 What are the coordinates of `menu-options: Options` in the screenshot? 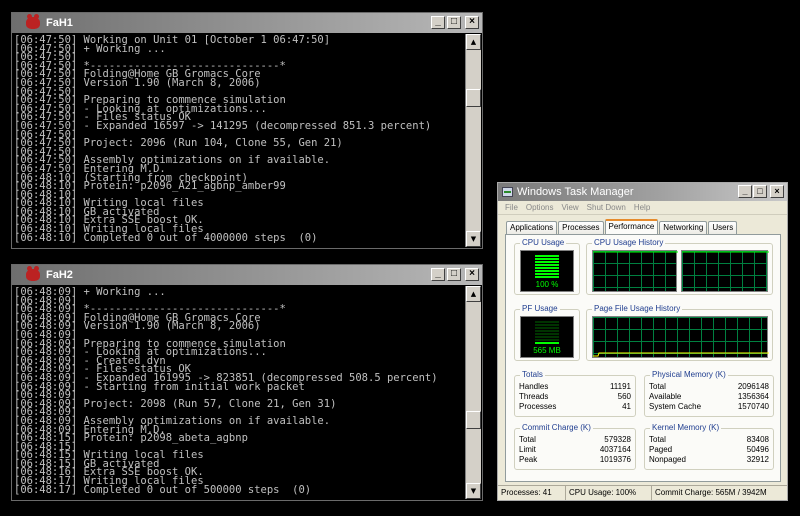 It's located at (540, 207).